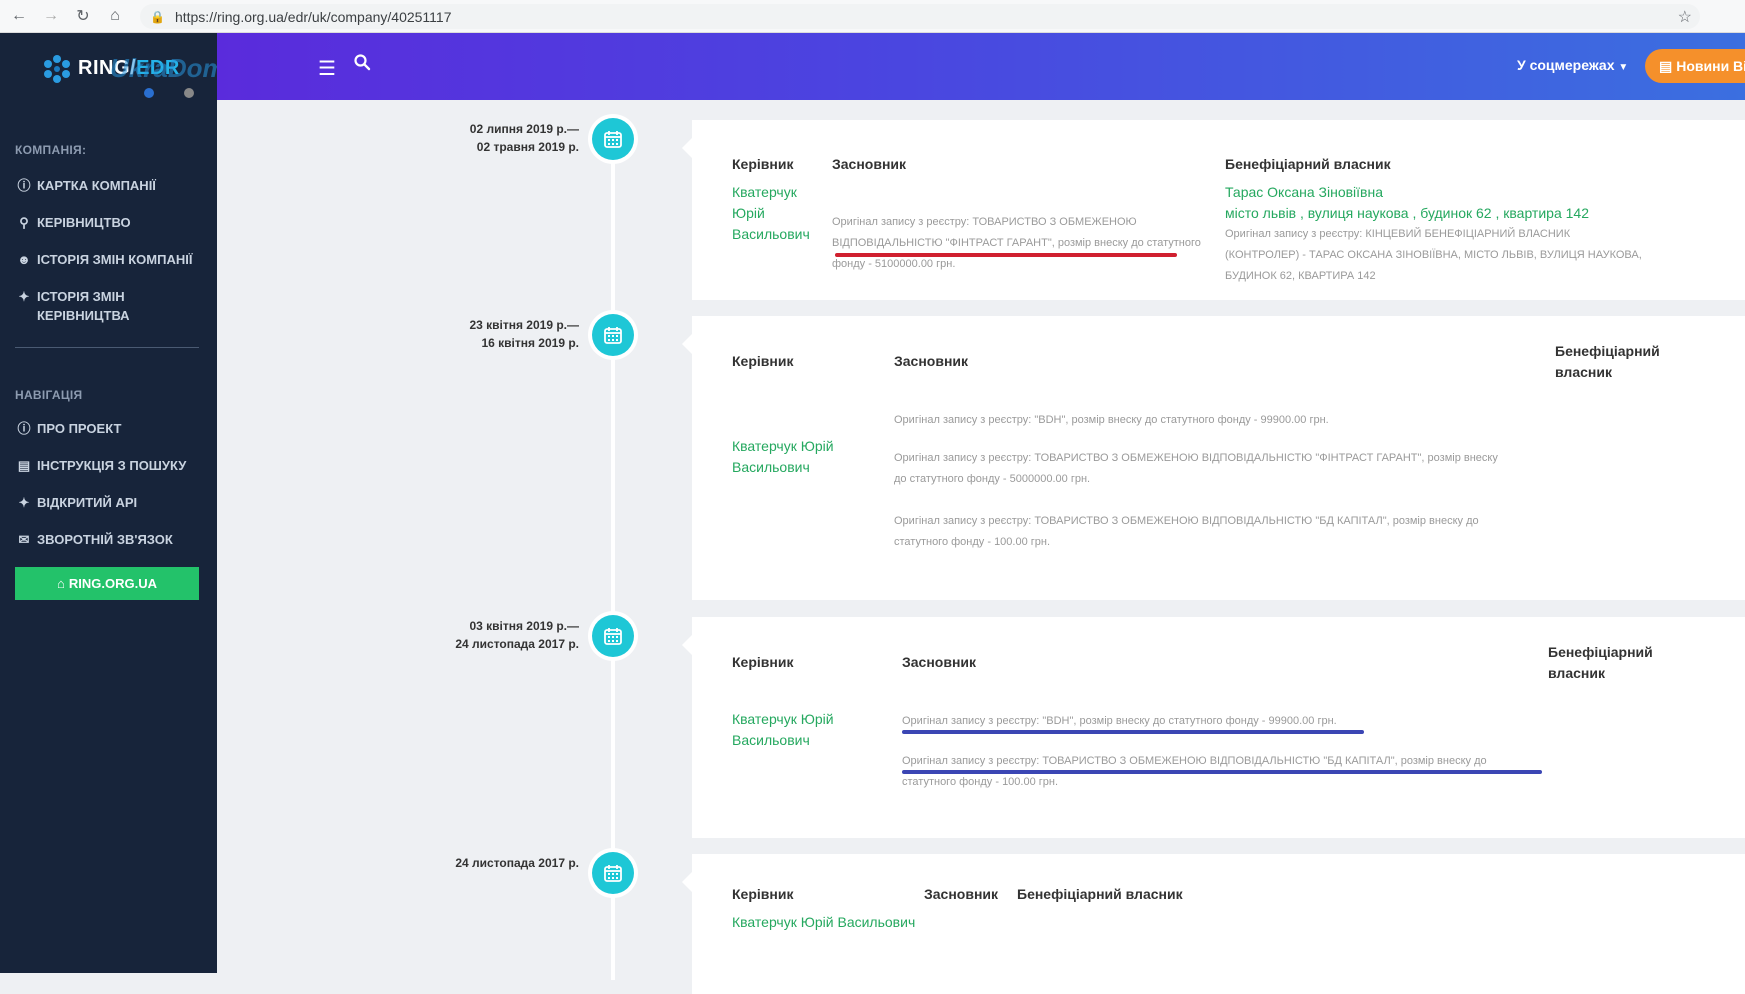 The image size is (1745, 994). I want to click on ring-org-button-label: RING.ORG.UA, so click(112, 583).